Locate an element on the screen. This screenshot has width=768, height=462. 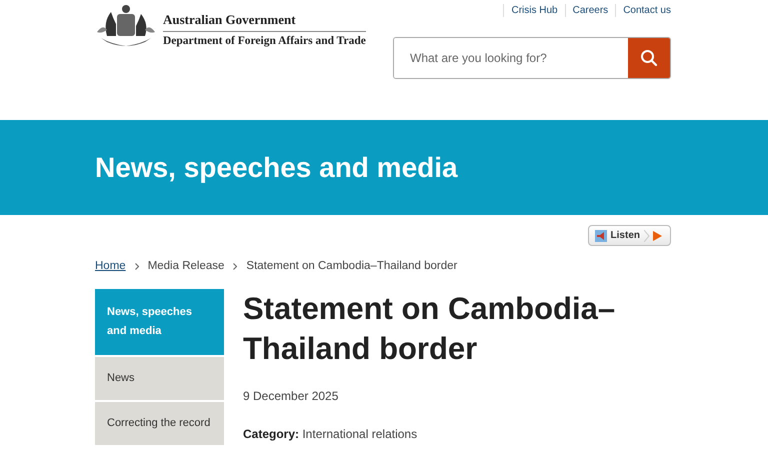
utility-link: Careers is located at coordinates (590, 10).